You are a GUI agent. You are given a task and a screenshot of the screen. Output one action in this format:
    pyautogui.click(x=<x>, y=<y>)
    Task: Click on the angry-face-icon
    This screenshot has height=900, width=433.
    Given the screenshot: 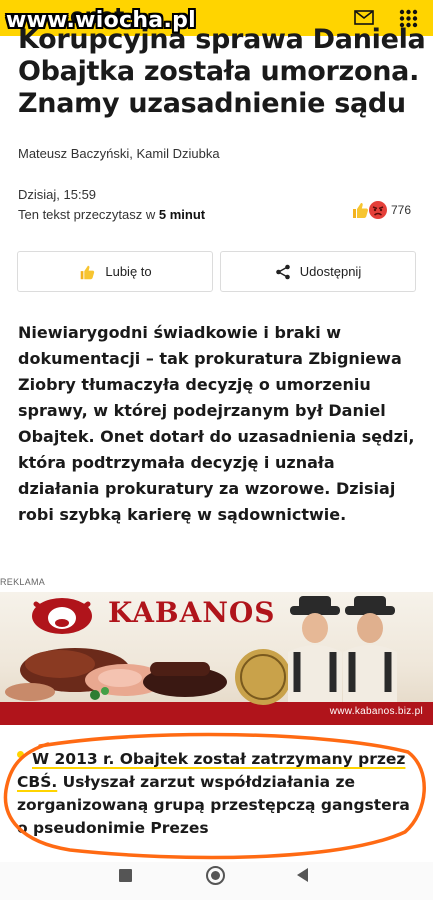 What is the action you would take?
    pyautogui.click(x=378, y=210)
    